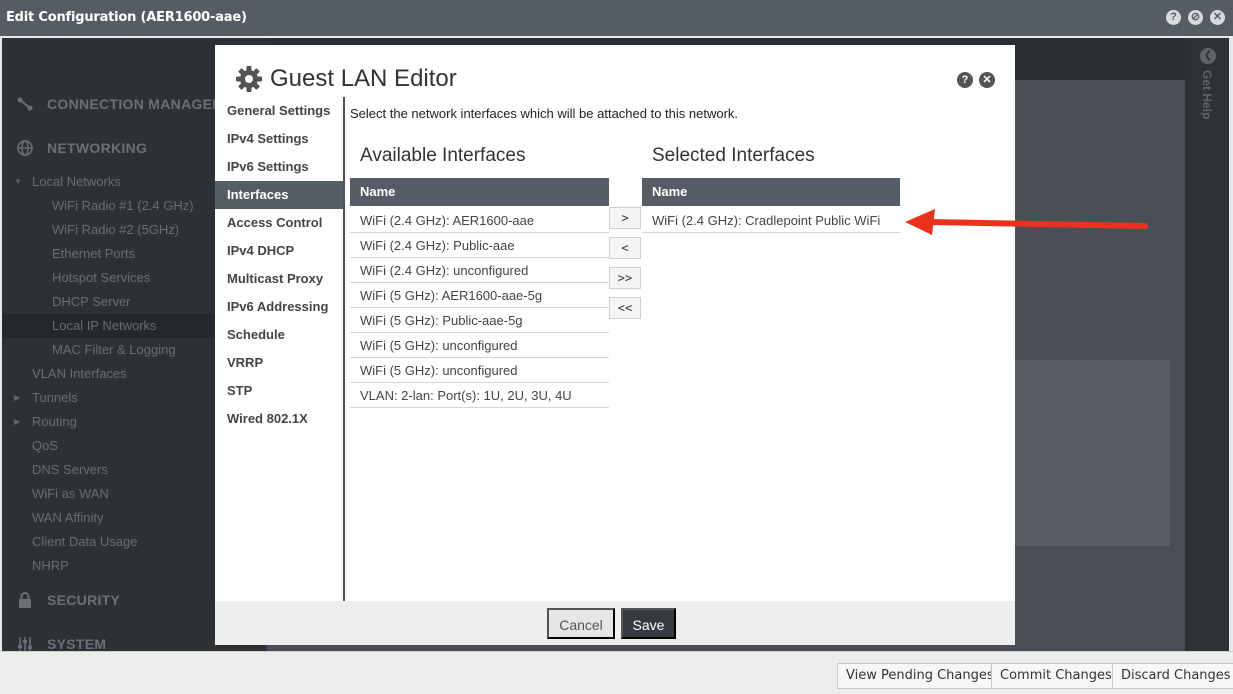 Image resolution: width=1233 pixels, height=694 pixels. Describe the element at coordinates (279, 335) in the screenshot. I see `nav-schedule: Schedule` at that location.